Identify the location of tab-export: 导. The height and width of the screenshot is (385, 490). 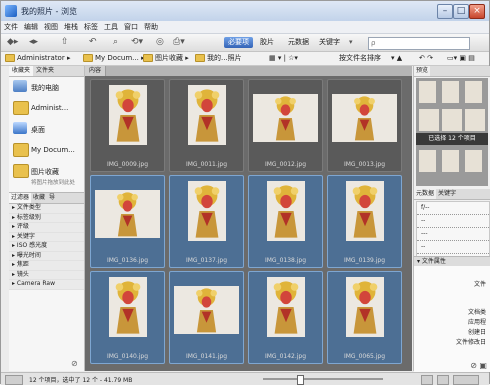
(52, 198).